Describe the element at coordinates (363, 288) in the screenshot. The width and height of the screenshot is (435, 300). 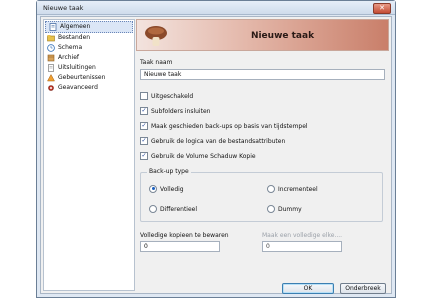
I see `cancel-button: Onderbreek` at that location.